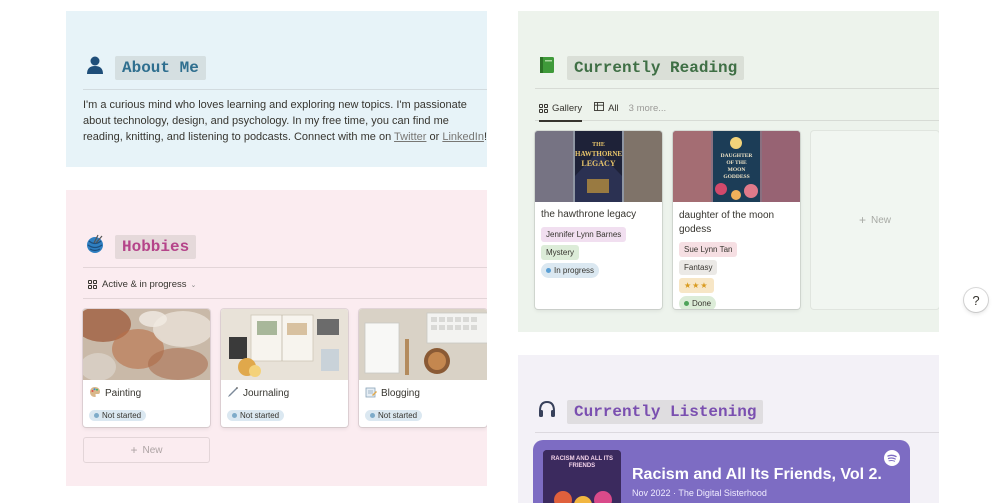 This screenshot has width=1005, height=503. What do you see at coordinates (574, 270) in the screenshot?
I see `status-text: In progress` at bounding box center [574, 270].